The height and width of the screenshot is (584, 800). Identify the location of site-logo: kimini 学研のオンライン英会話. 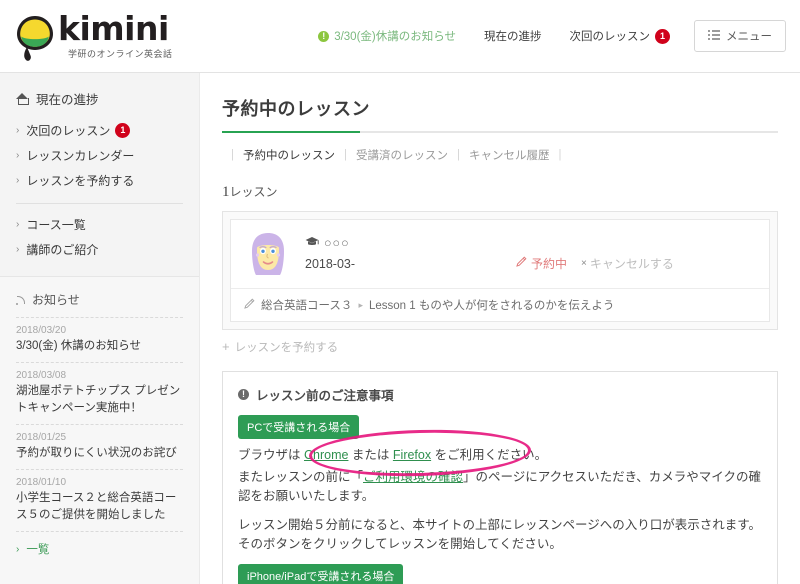
(100, 36).